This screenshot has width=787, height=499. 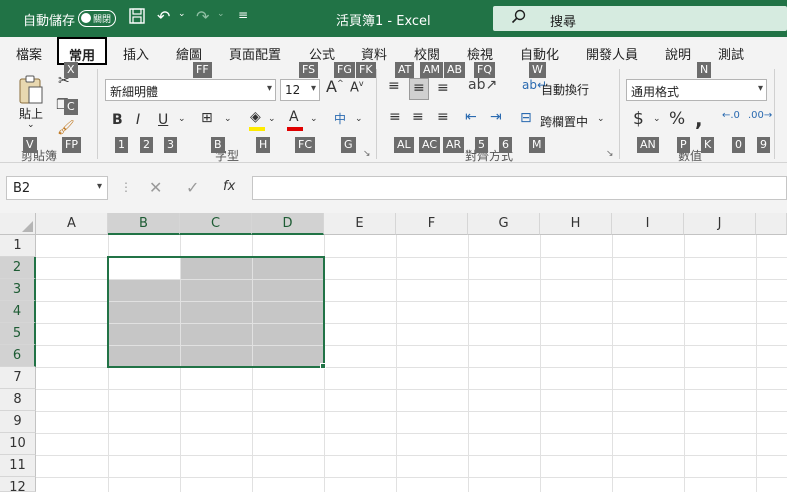 What do you see at coordinates (18, 378) in the screenshot?
I see `row-header-7: 7` at bounding box center [18, 378].